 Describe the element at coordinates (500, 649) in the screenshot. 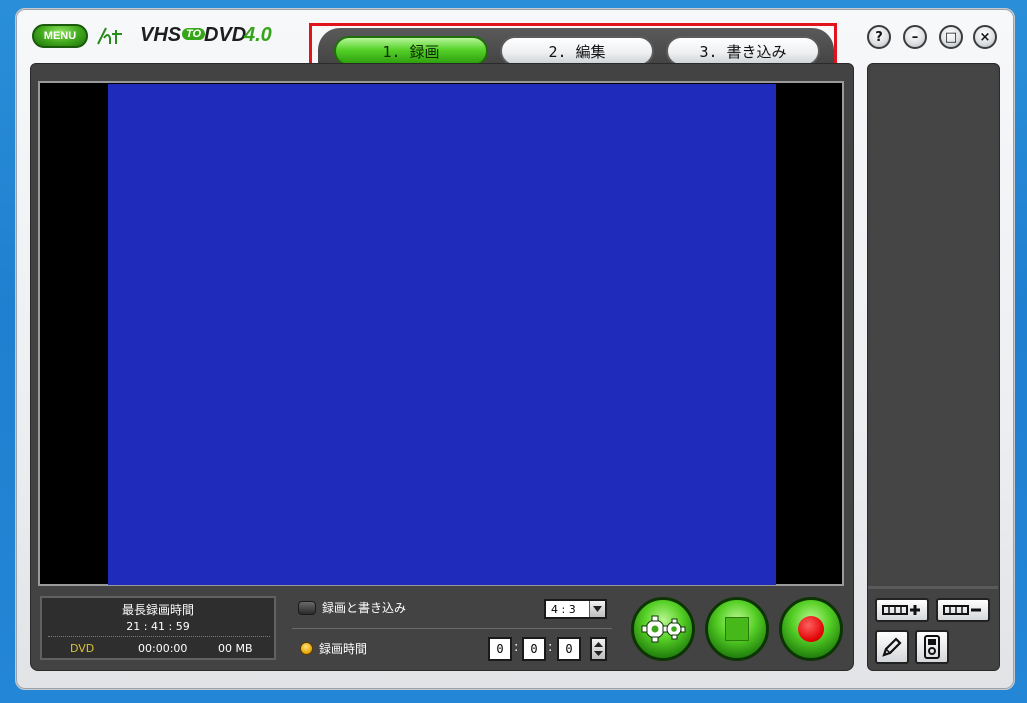

I see `time-hours-field: 0` at that location.